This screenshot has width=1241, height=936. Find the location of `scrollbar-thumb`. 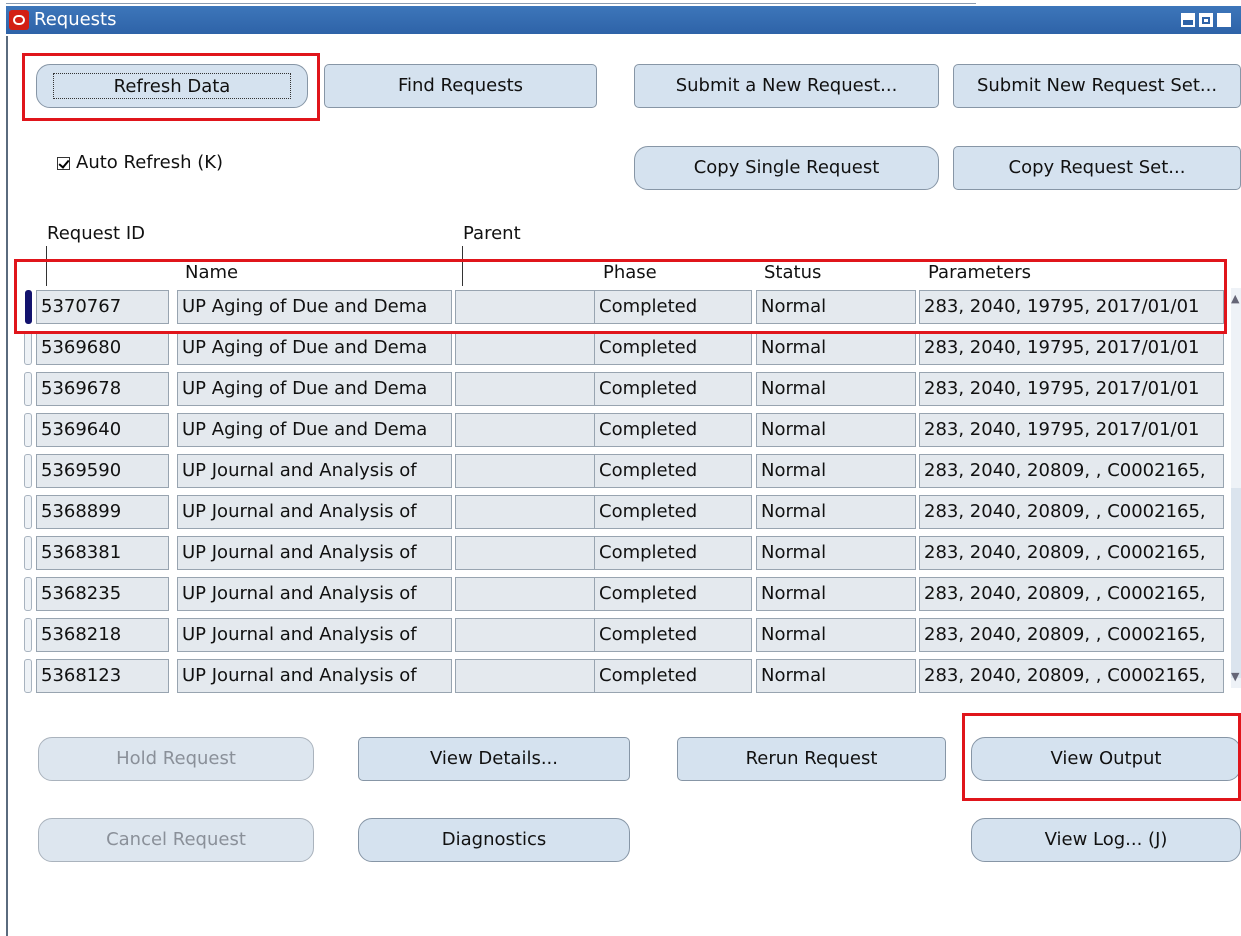

scrollbar-thumb is located at coordinates (1236, 583).